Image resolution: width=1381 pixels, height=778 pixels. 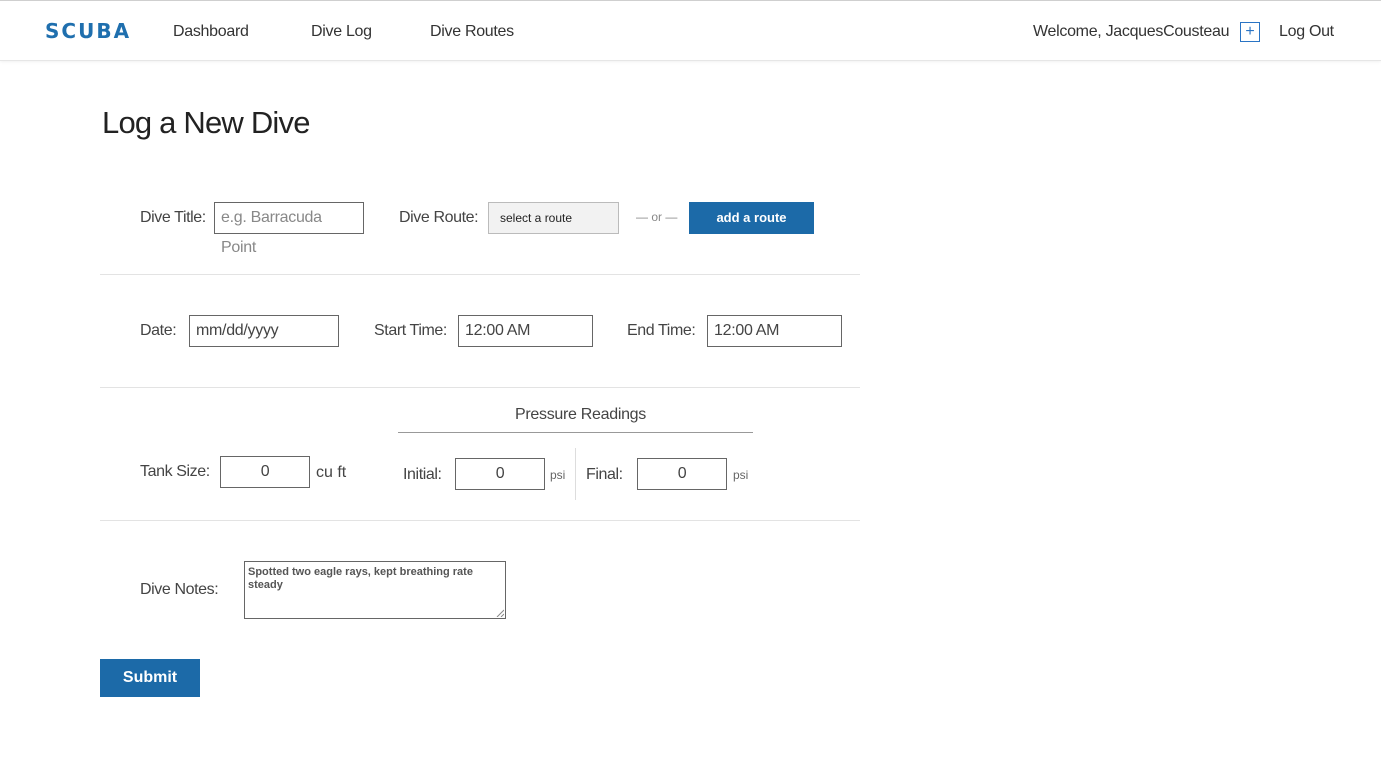 I want to click on nav-dashboard: Dashboard, so click(x=211, y=32).